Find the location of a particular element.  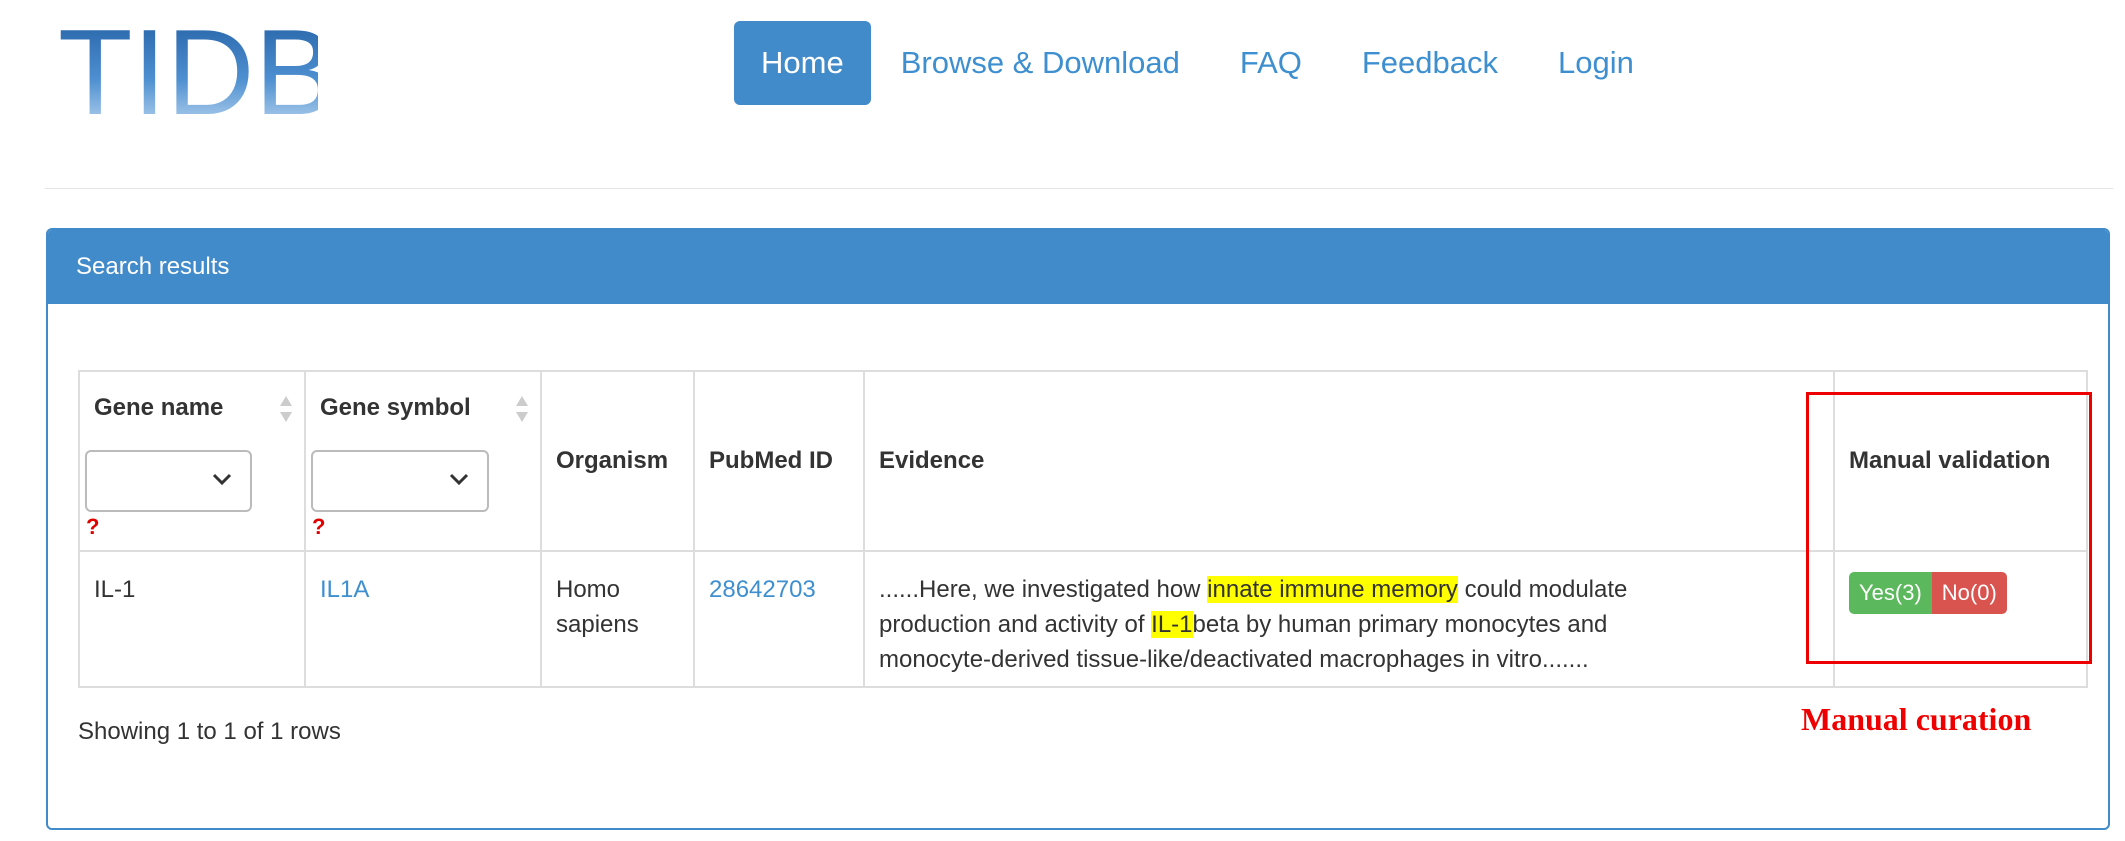

nav-faq: FAQ is located at coordinates (1271, 63).